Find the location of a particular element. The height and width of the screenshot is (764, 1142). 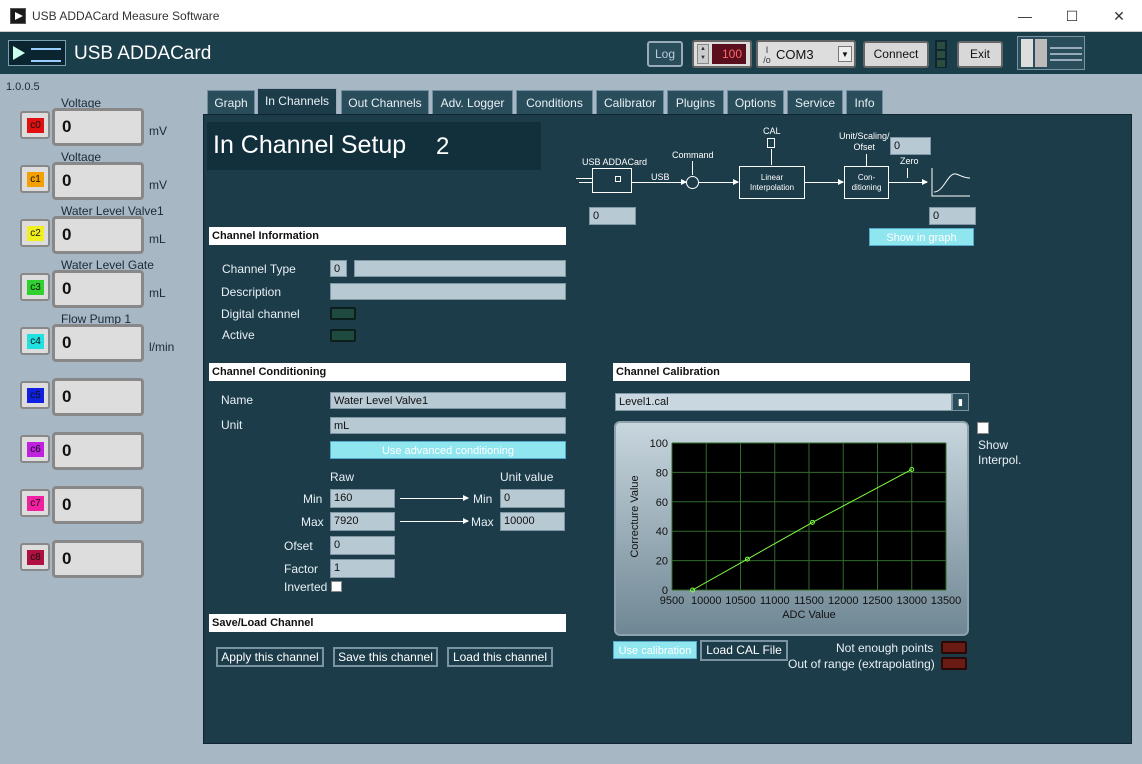

app-icon is located at coordinates (18, 16).